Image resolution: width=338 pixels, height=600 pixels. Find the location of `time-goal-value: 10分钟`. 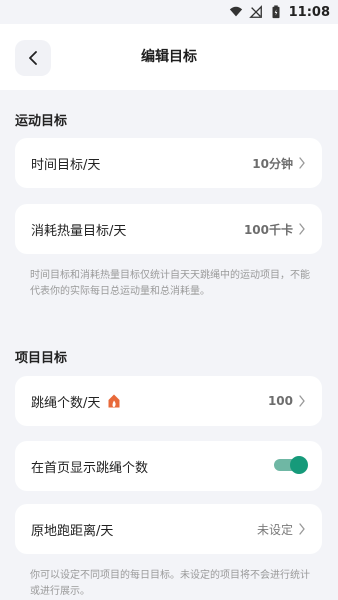

time-goal-value: 10分钟 is located at coordinates (272, 163).